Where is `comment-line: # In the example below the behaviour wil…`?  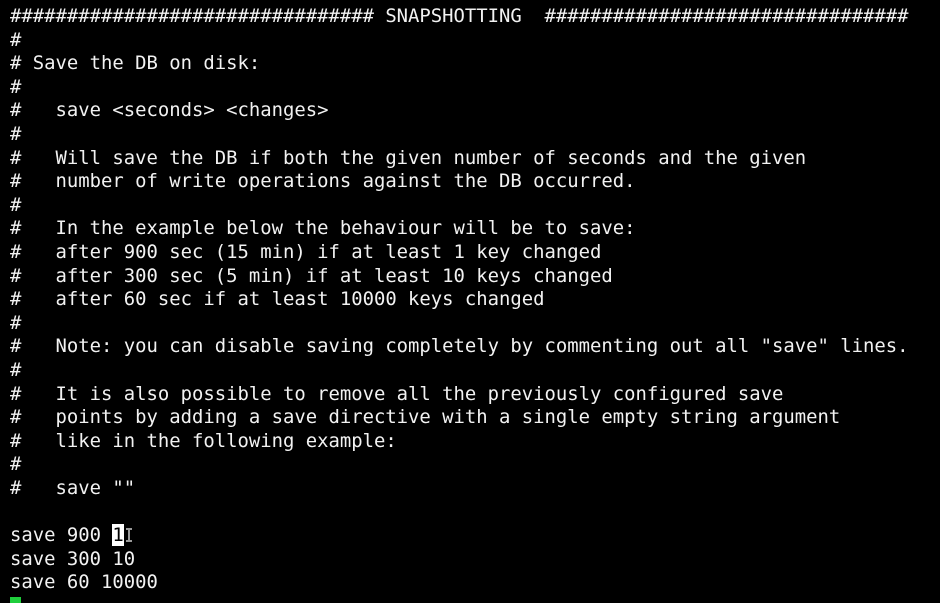
comment-line: # In the example below the behaviour wil… is located at coordinates (323, 228).